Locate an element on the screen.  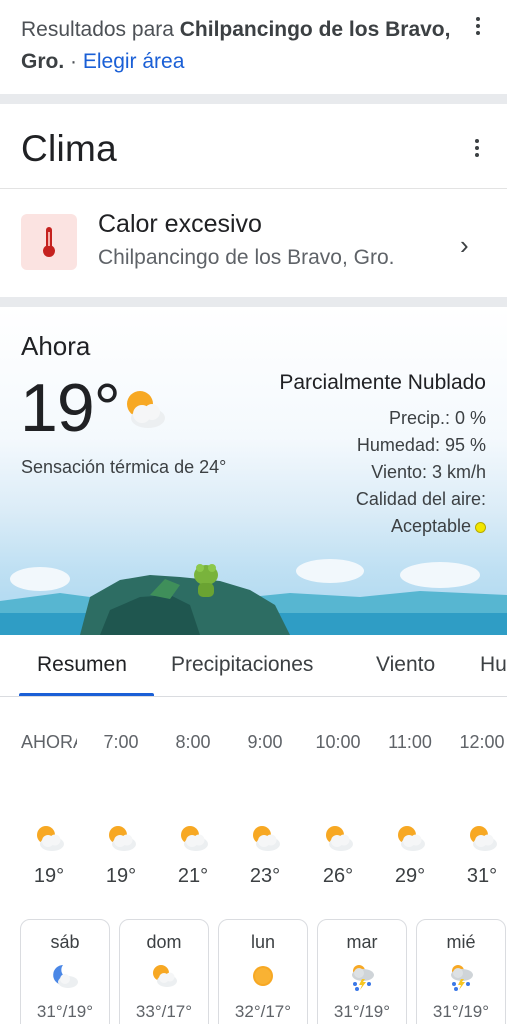
hour-time: 9:00 is located at coordinates (265, 742).